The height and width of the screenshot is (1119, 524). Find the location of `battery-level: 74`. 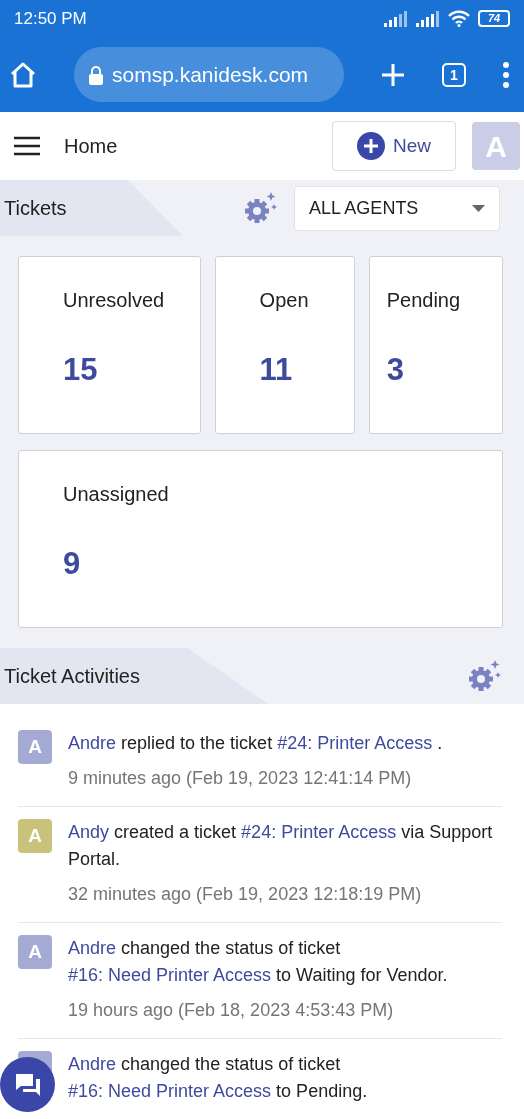

battery-level: 74 is located at coordinates (494, 18).